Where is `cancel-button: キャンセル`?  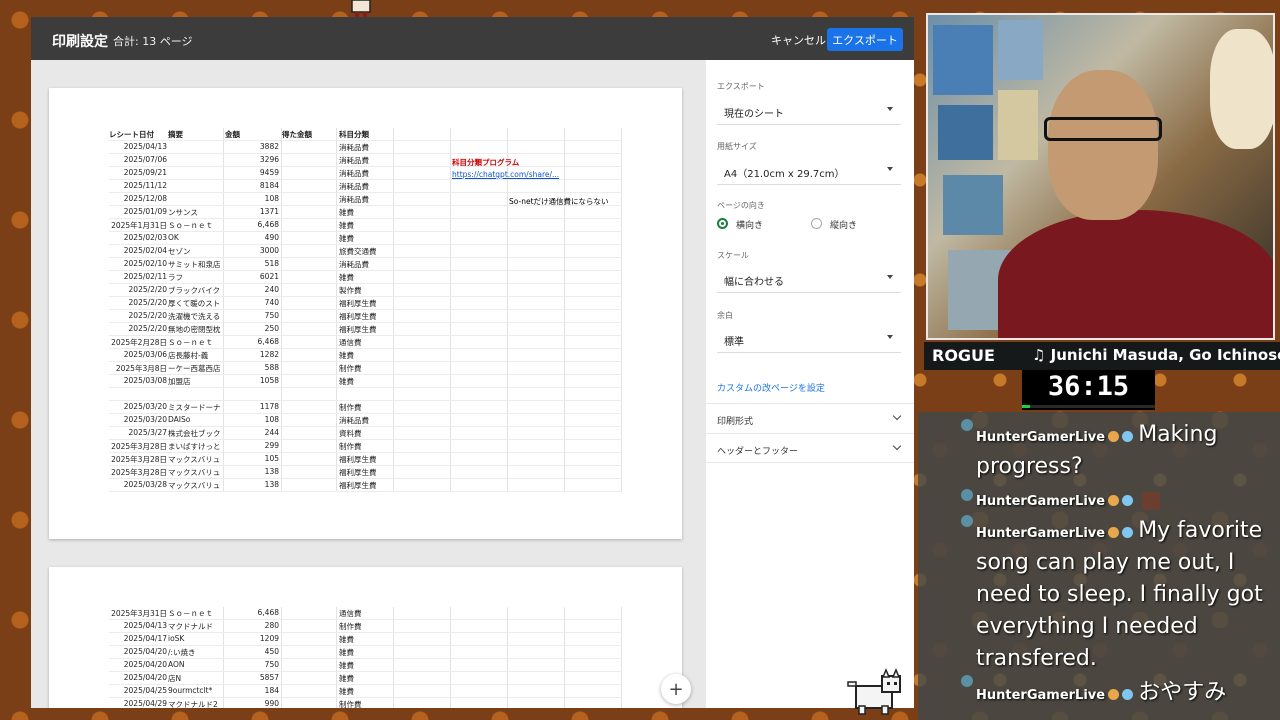 cancel-button: キャンセル is located at coordinates (798, 40).